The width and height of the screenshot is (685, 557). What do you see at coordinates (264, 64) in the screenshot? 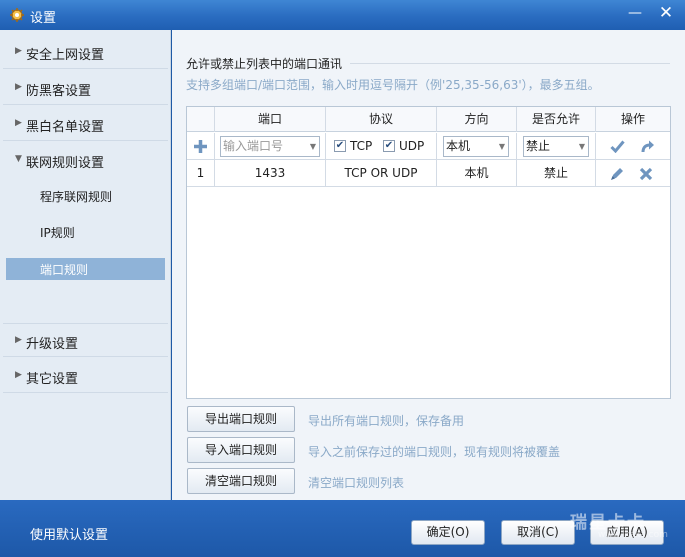
I see `section-title: 允许或禁止列表中的端口通讯` at bounding box center [264, 64].